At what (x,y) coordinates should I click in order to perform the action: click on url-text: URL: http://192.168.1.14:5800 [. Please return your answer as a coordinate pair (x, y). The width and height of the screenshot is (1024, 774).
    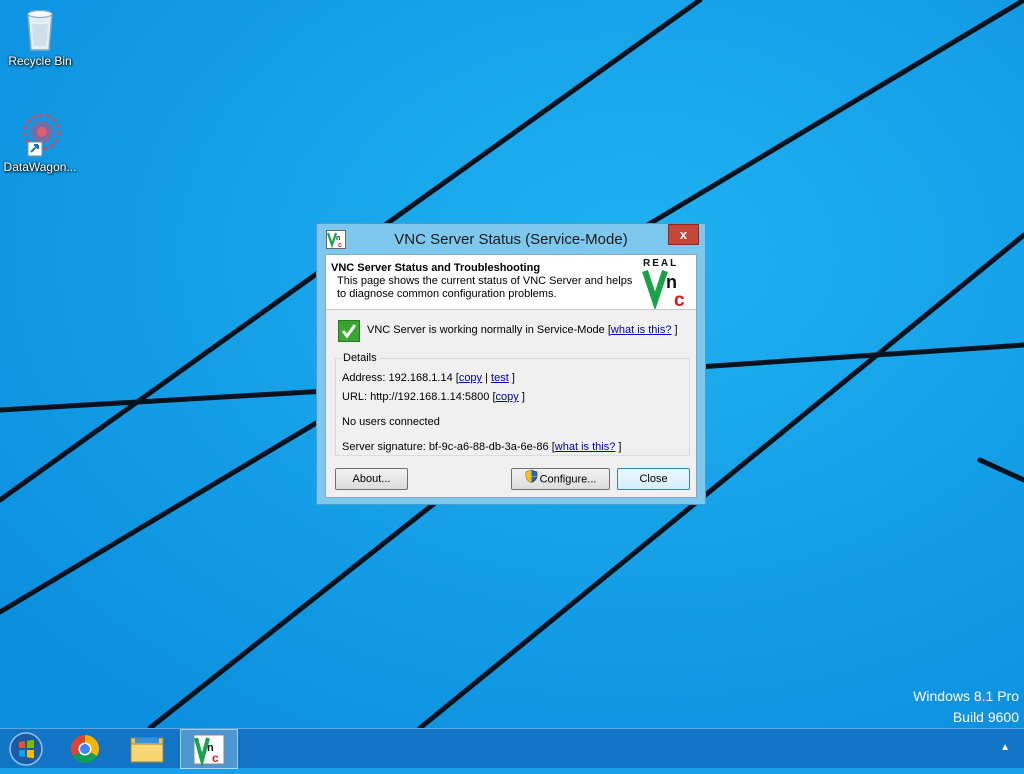
    Looking at the image, I should click on (419, 397).